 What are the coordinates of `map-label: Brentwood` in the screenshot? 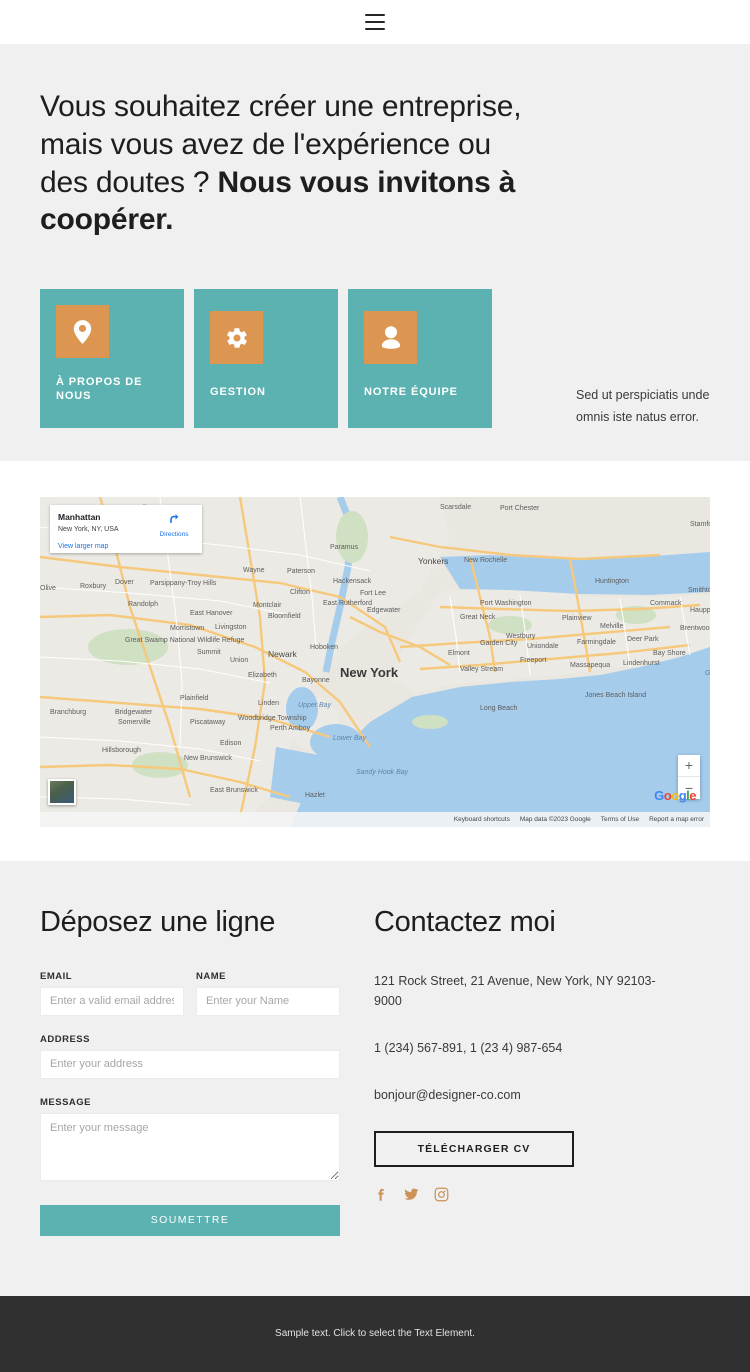 It's located at (695, 628).